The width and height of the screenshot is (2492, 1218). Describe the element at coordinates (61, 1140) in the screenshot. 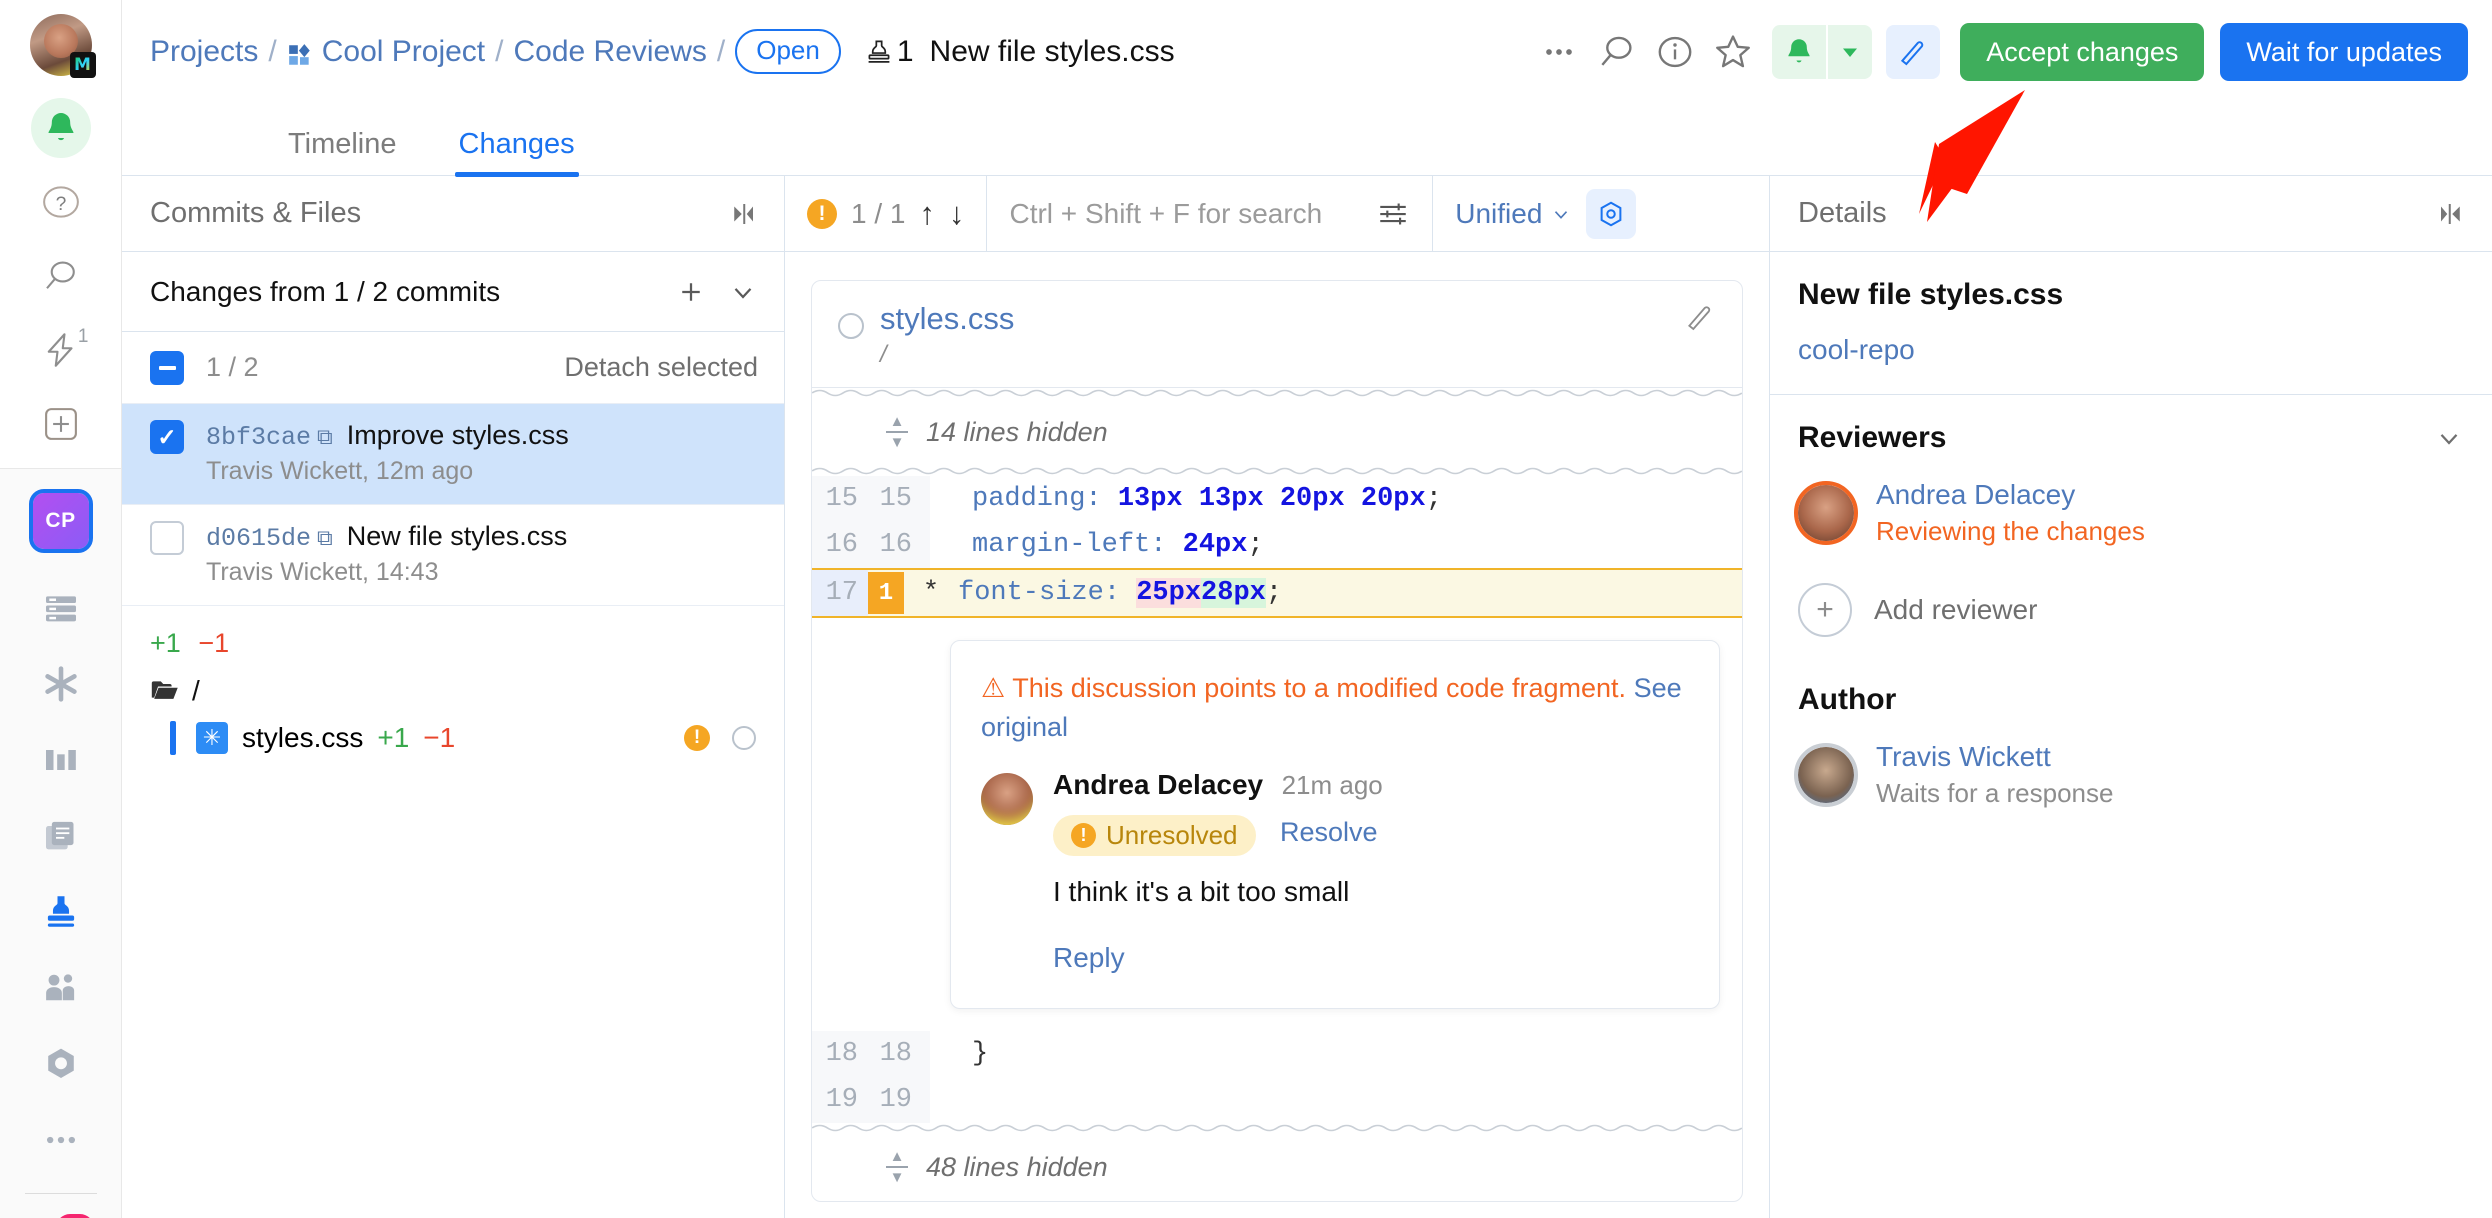

I see `more-icon` at that location.